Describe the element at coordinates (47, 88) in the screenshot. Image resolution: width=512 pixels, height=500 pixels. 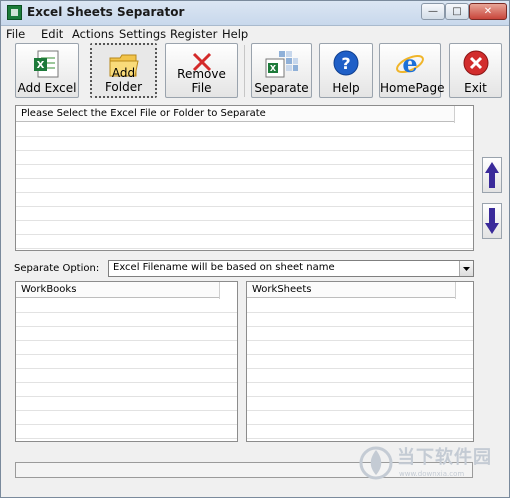
I see `add-excel-label: Add Excel` at that location.